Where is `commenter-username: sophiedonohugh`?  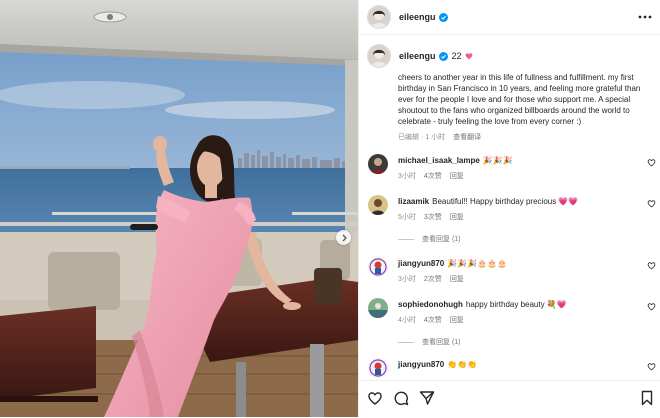 commenter-username: sophiedonohugh is located at coordinates (430, 304).